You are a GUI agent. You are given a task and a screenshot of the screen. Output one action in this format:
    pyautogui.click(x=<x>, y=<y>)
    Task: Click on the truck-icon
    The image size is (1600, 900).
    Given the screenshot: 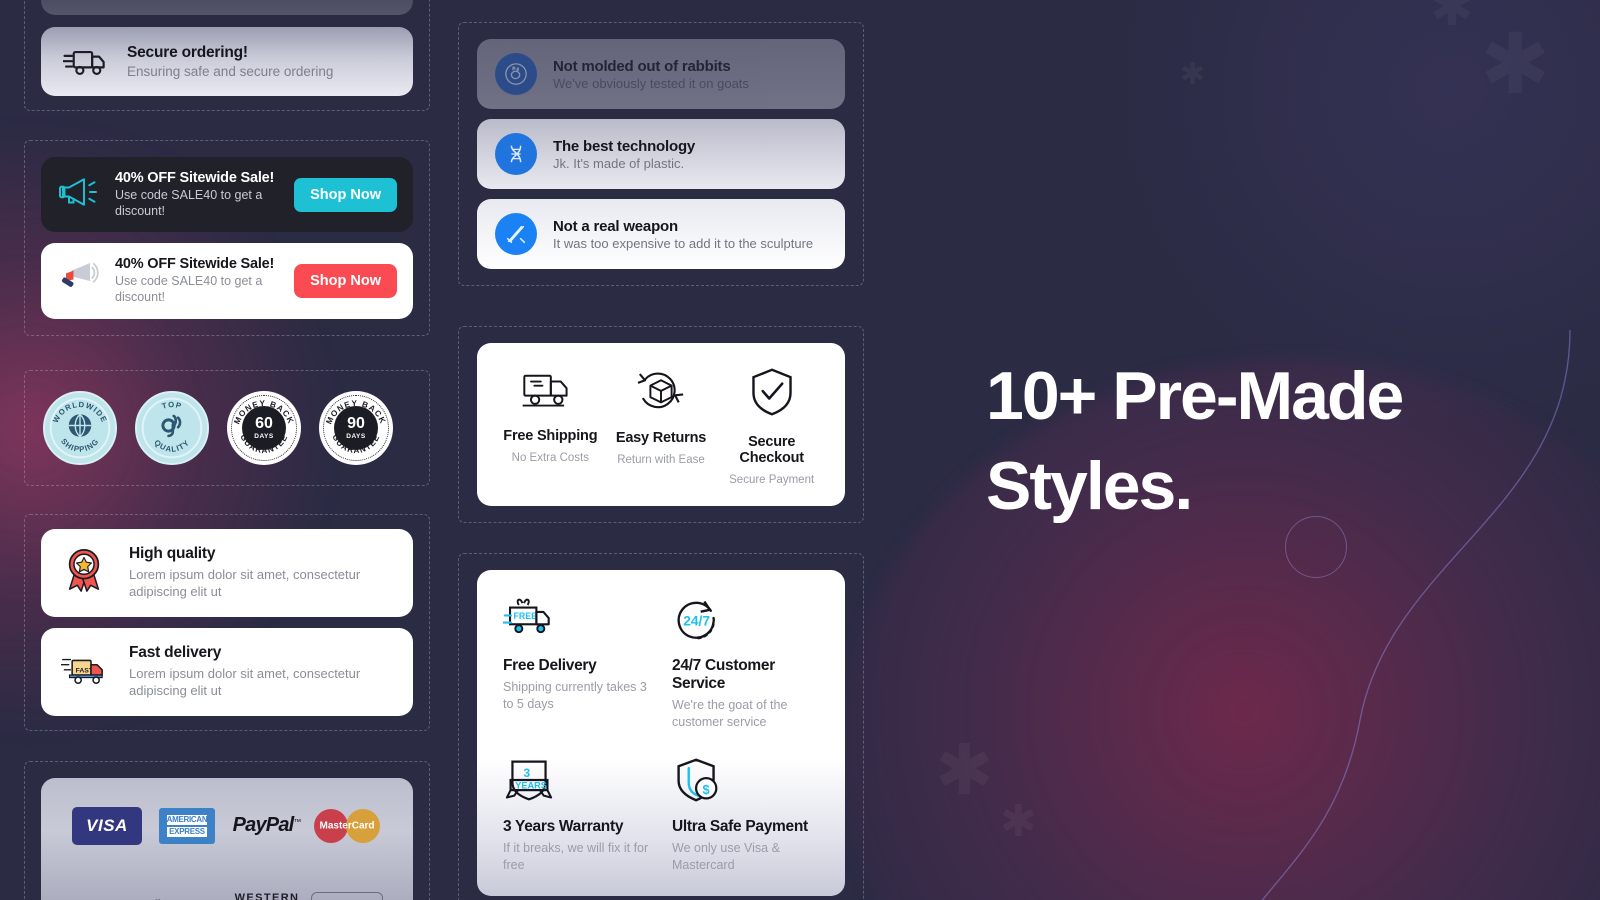 What is the action you would take?
    pyautogui.click(x=545, y=390)
    